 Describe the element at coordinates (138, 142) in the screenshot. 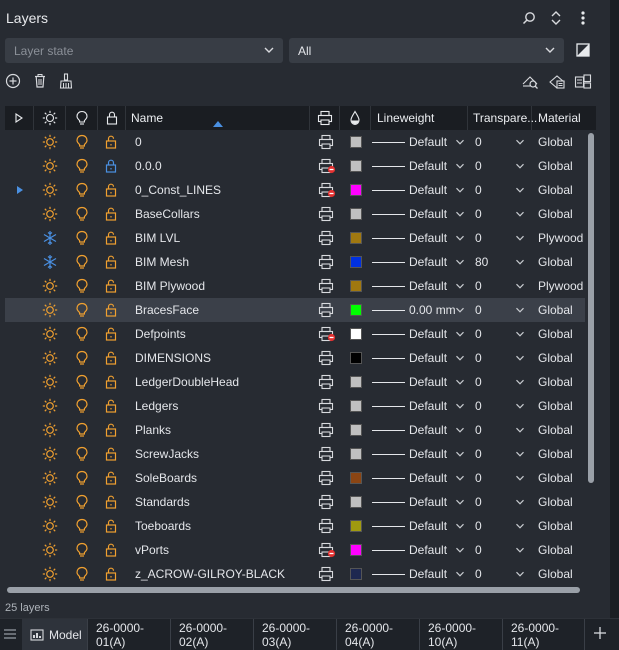

I see `layer-name: 0` at that location.